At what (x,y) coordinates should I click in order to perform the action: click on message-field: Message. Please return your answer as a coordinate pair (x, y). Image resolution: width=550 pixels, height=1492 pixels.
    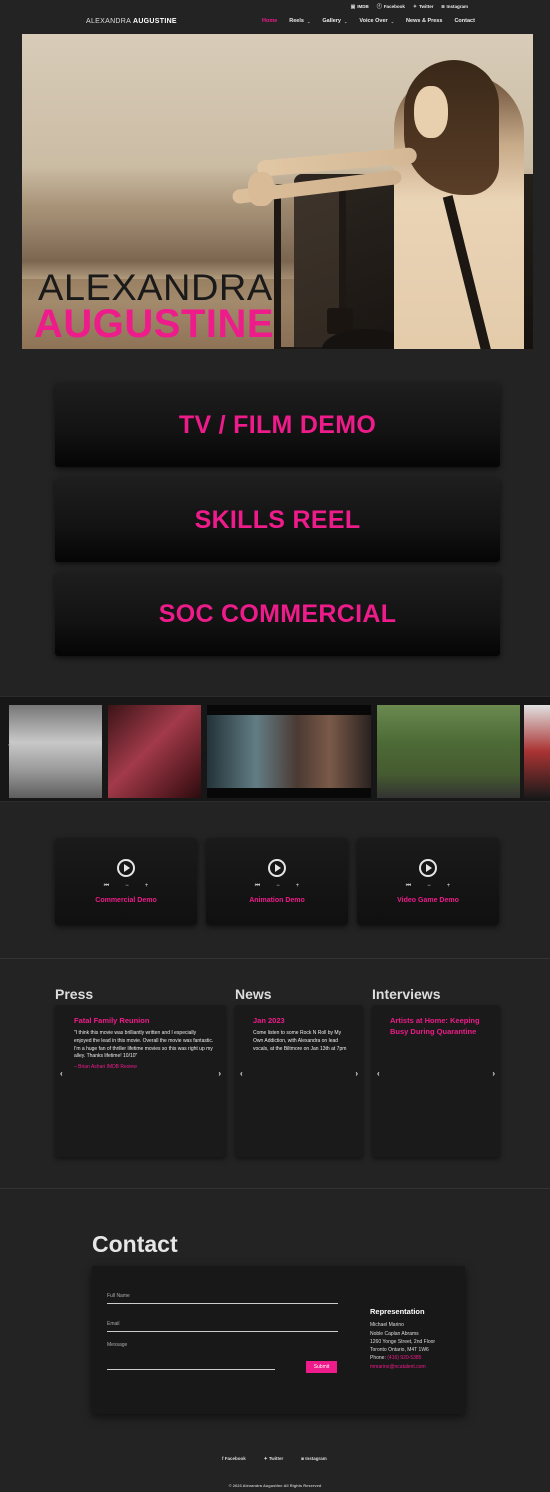
    Looking at the image, I should click on (191, 1356).